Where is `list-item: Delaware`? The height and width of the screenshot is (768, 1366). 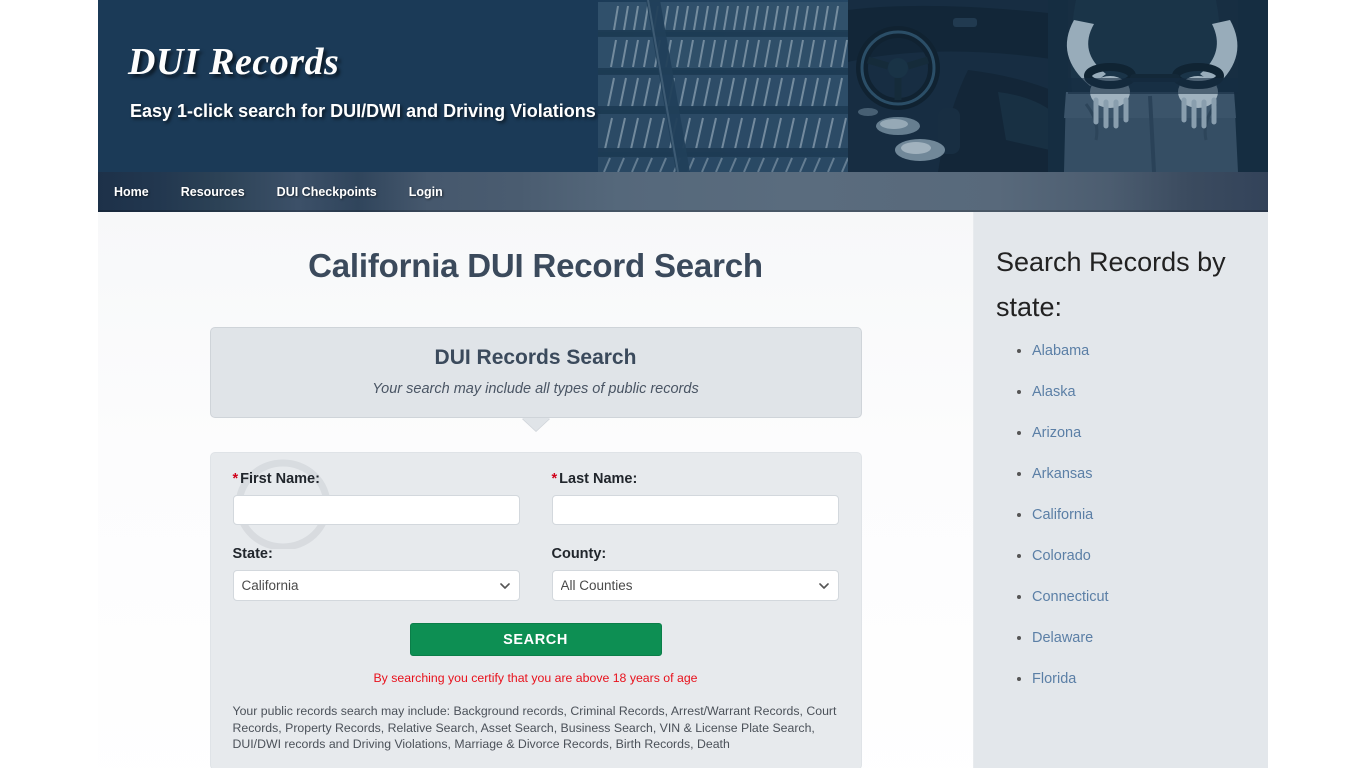
list-item: Delaware is located at coordinates (1150, 638).